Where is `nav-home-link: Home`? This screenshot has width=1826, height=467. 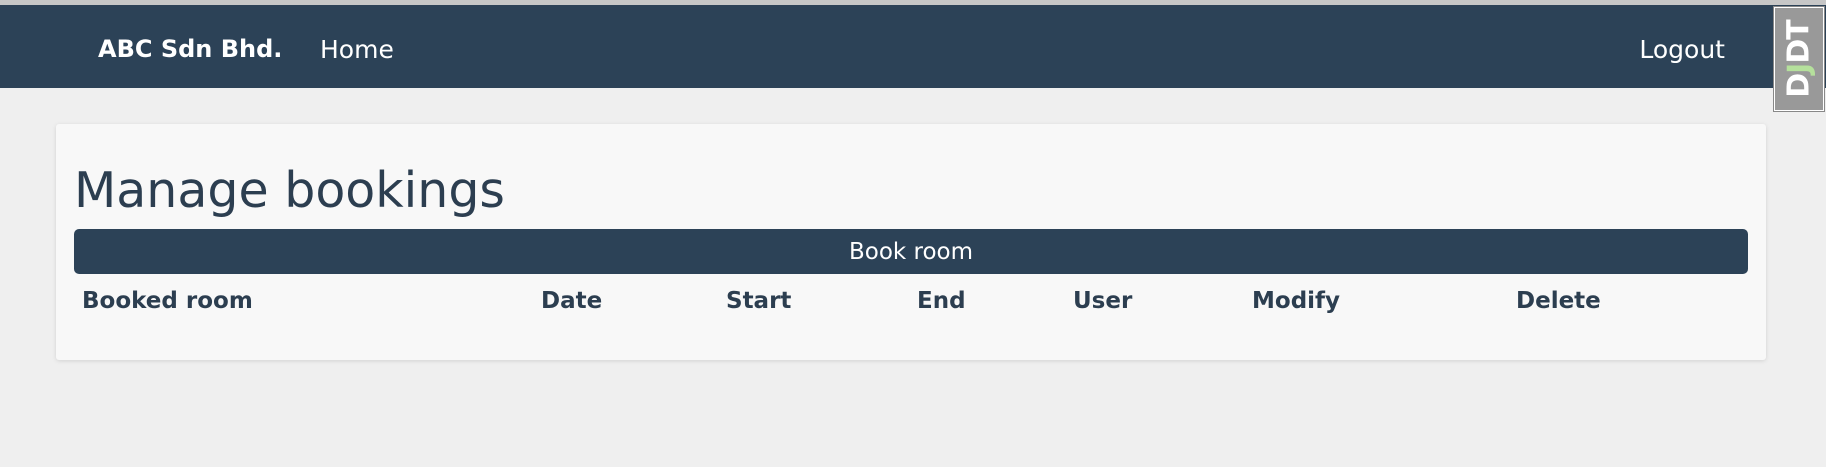 nav-home-link: Home is located at coordinates (357, 49).